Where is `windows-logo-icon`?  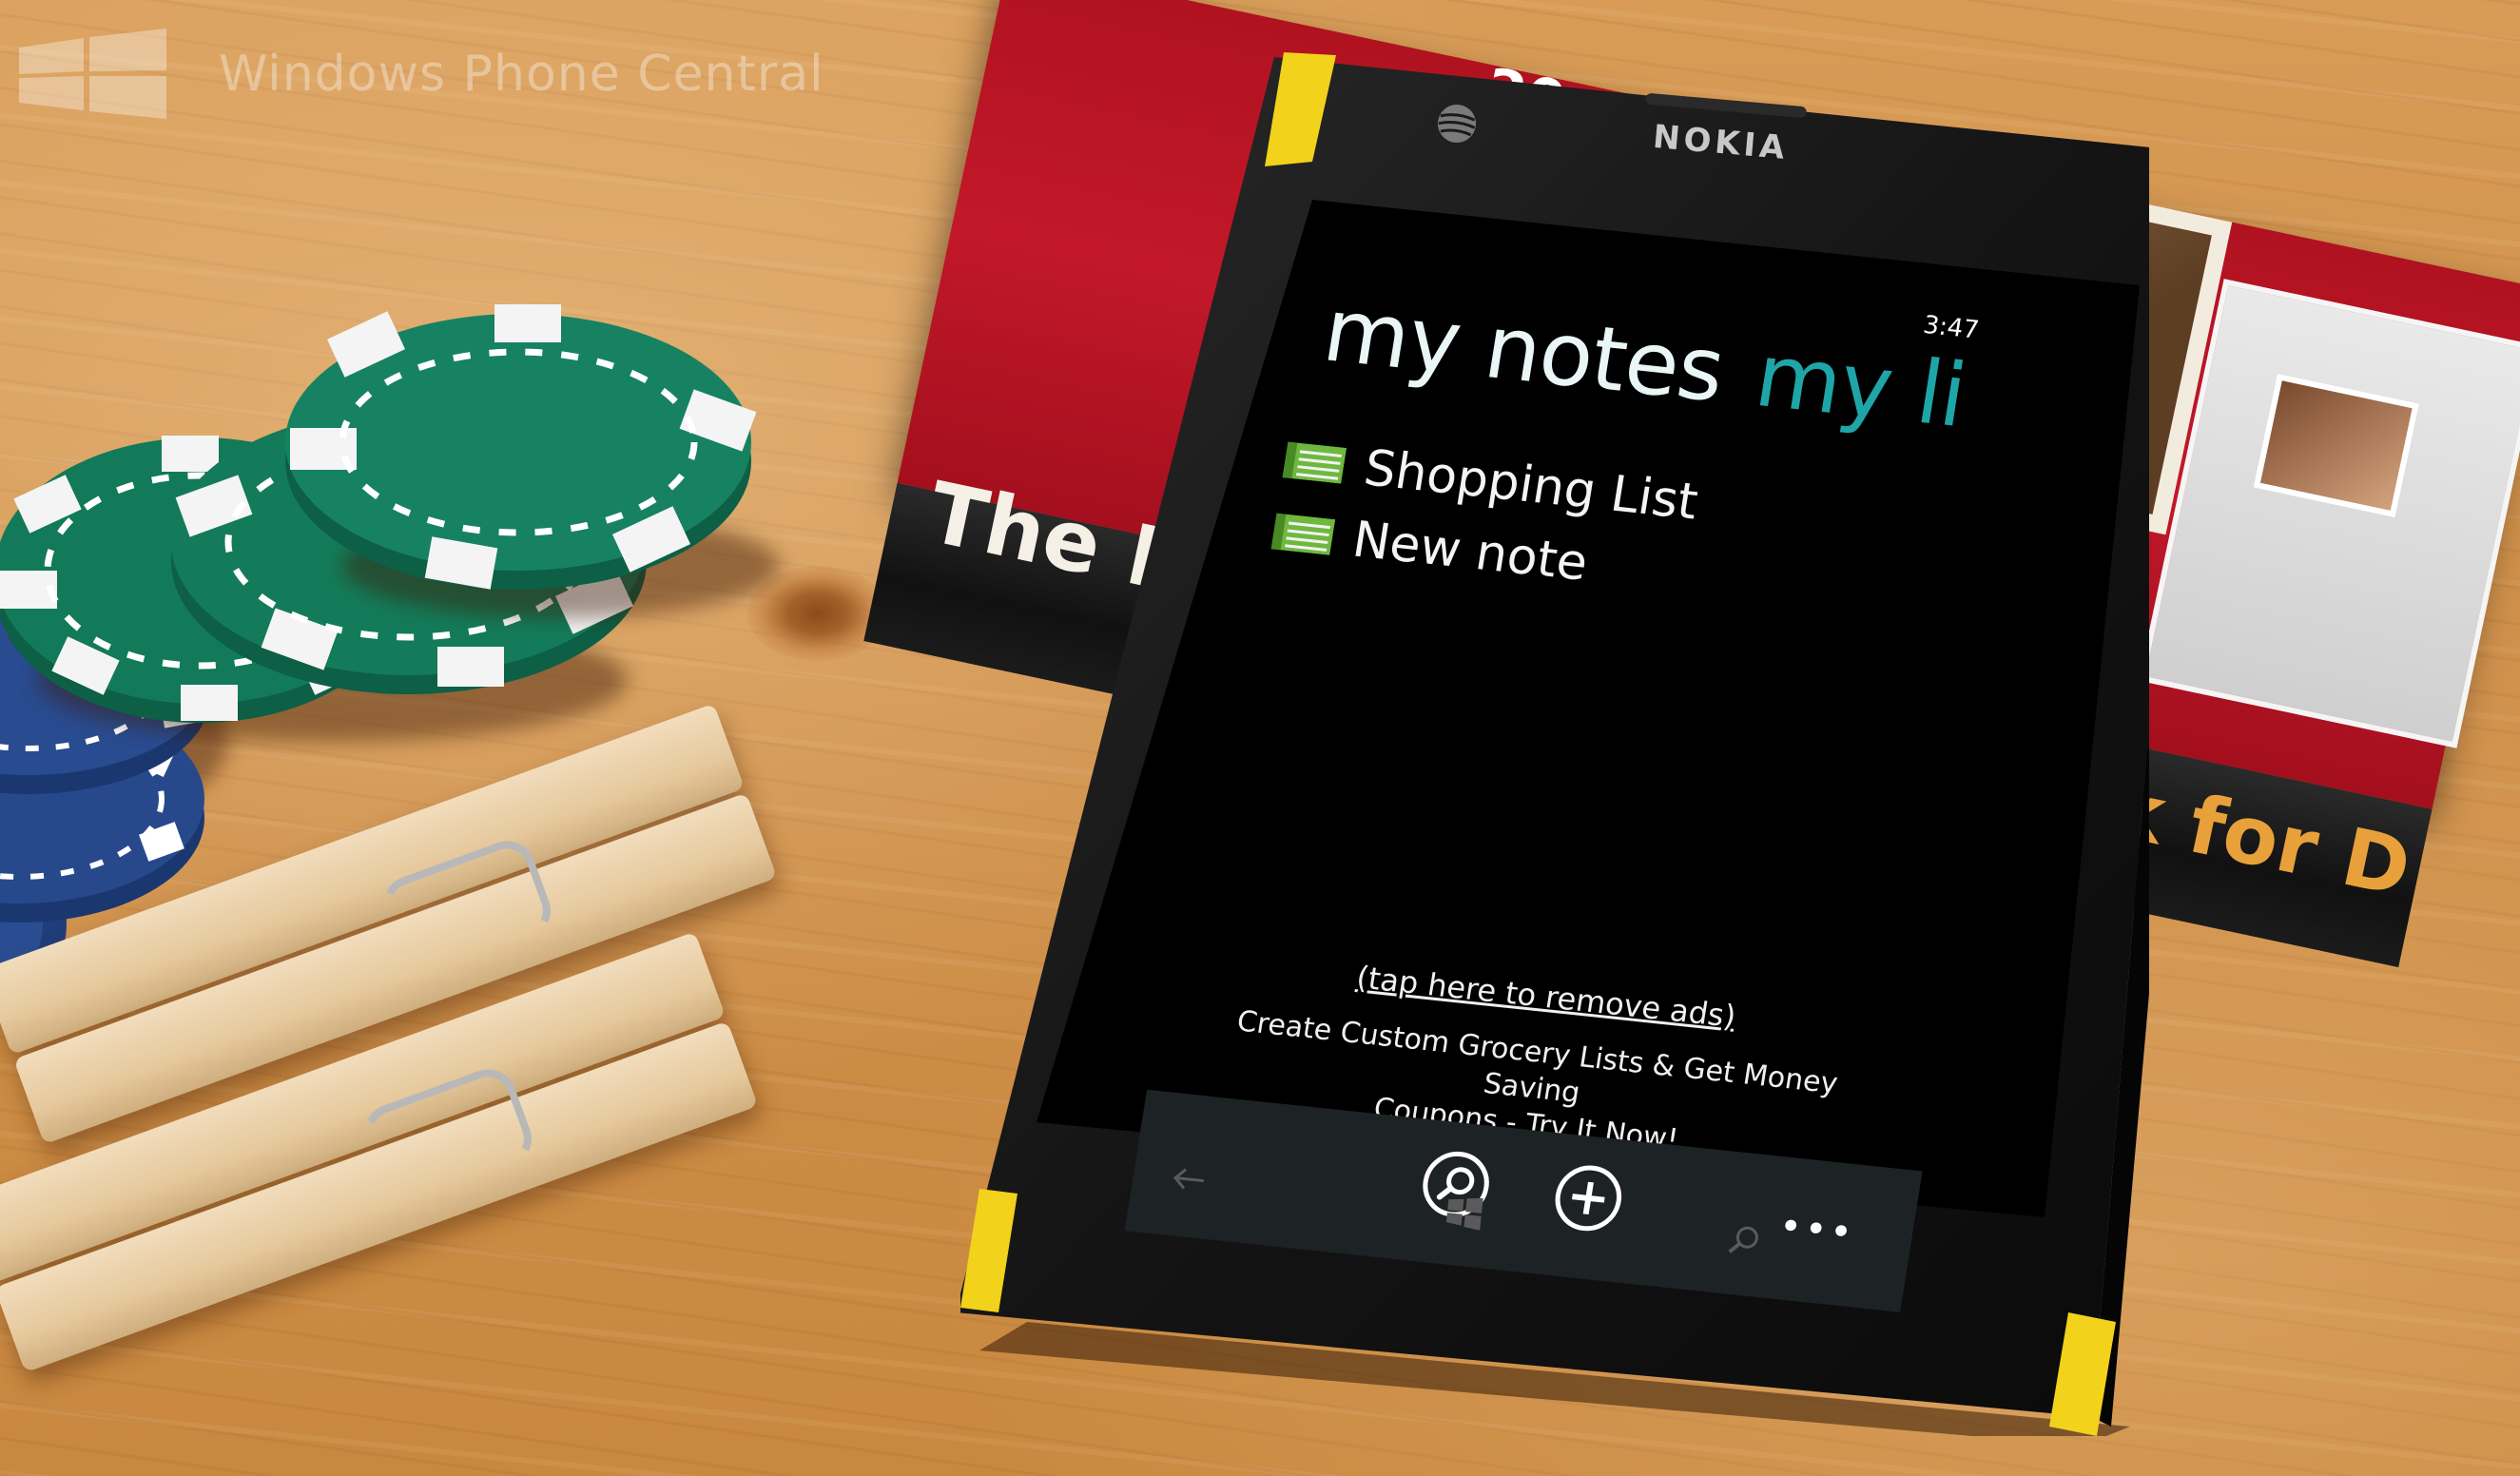 windows-logo-icon is located at coordinates (90, 74).